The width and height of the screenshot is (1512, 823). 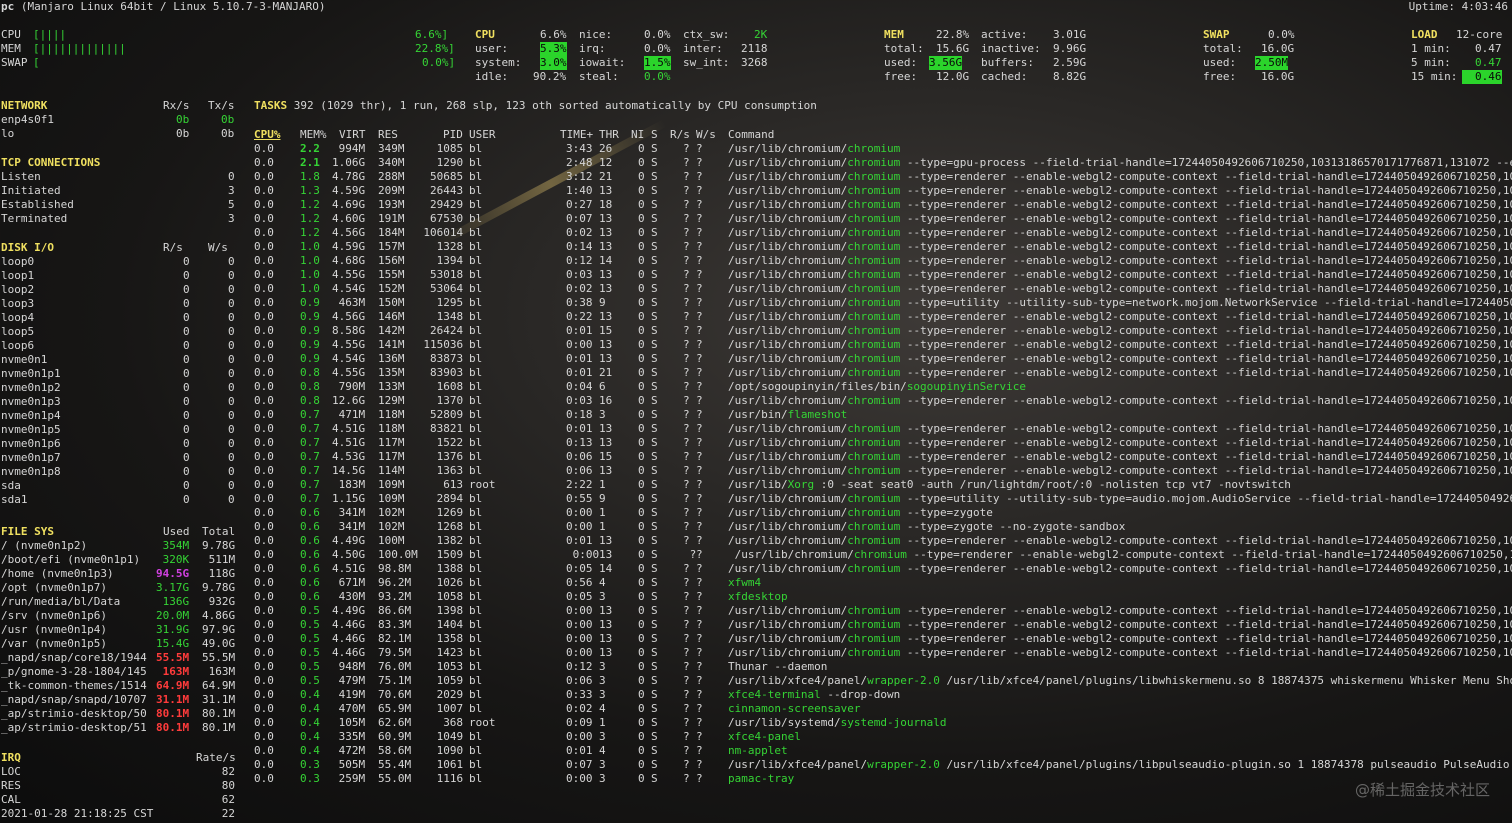 I want to click on process-virt: 259M, so click(x=352, y=778).